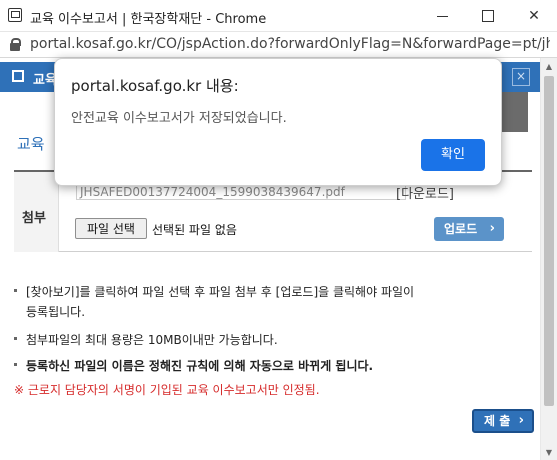 The height and width of the screenshot is (460, 557). I want to click on minimize-button, so click(442, 16).